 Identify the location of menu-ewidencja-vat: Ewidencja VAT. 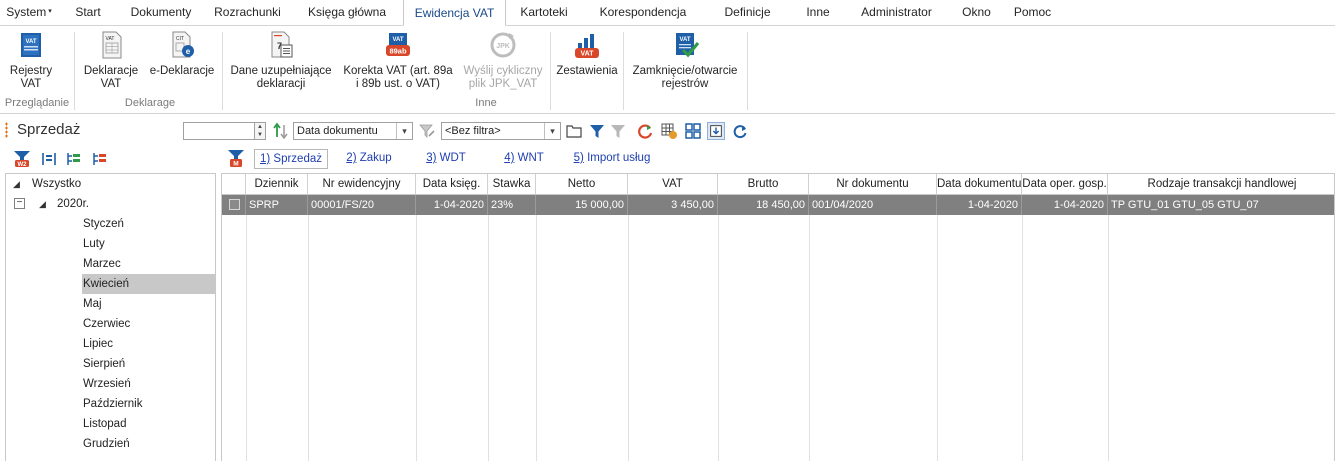
(454, 13).